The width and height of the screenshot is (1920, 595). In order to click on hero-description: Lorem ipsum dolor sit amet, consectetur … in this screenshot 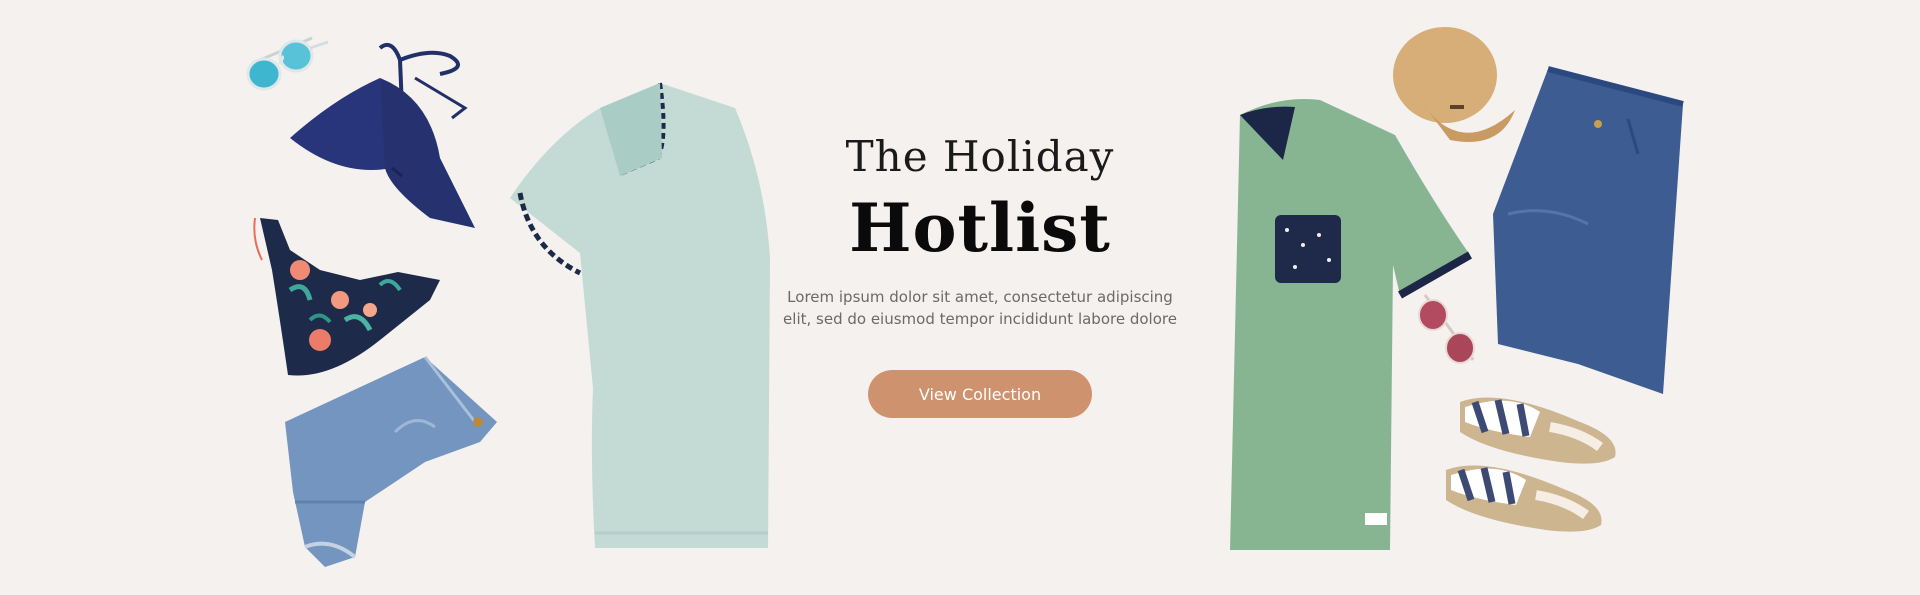, I will do `click(980, 308)`.